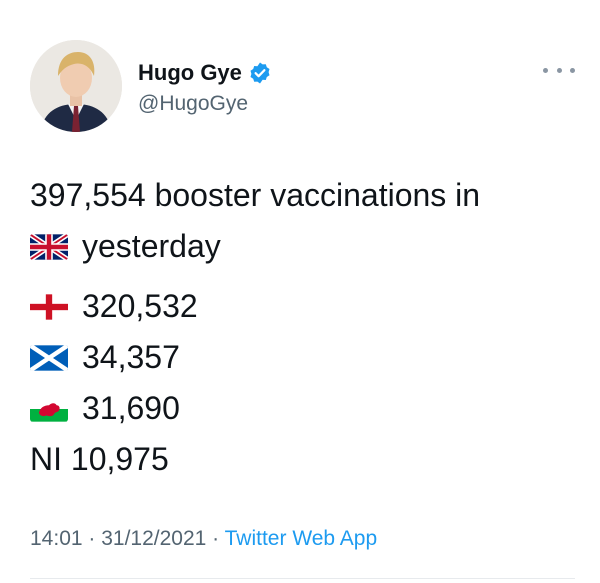  What do you see at coordinates (302, 459) in the screenshot?
I see `stat-row-ni: NI 10,975` at bounding box center [302, 459].